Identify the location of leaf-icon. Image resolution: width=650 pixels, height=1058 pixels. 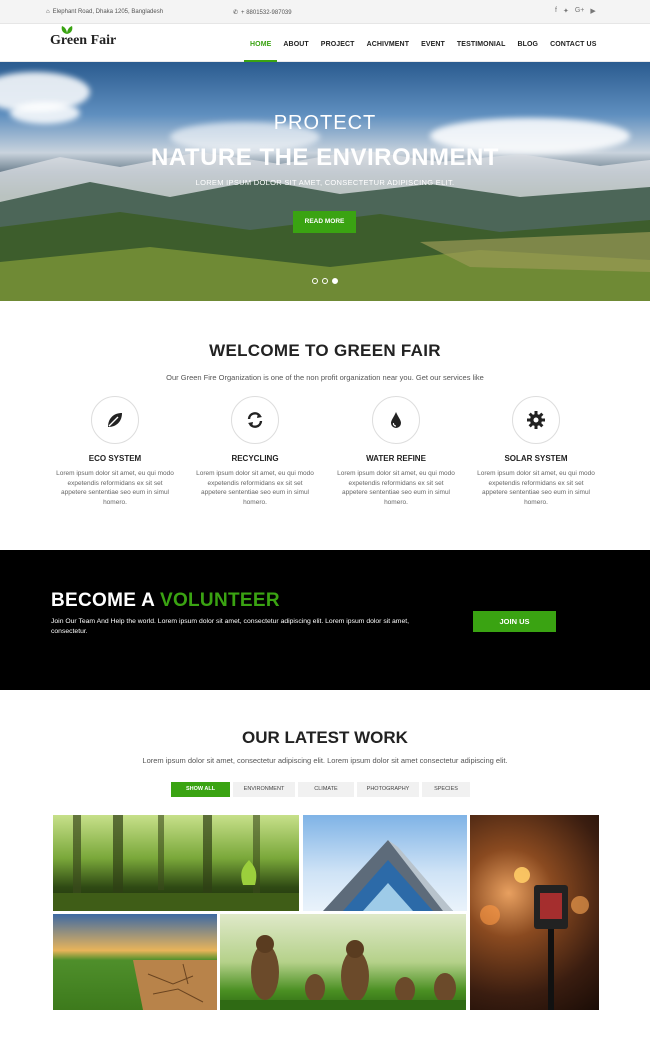
(115, 420).